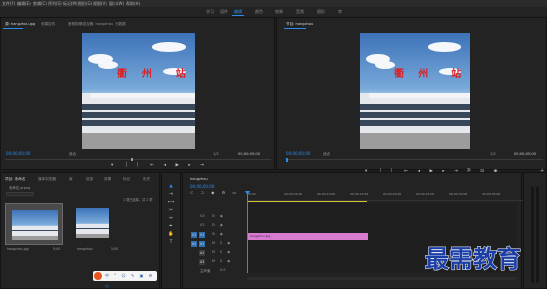 The width and height of the screenshot is (547, 289). What do you see at coordinates (300, 12) in the screenshot?
I see `workspace-audio: 音频` at bounding box center [300, 12].